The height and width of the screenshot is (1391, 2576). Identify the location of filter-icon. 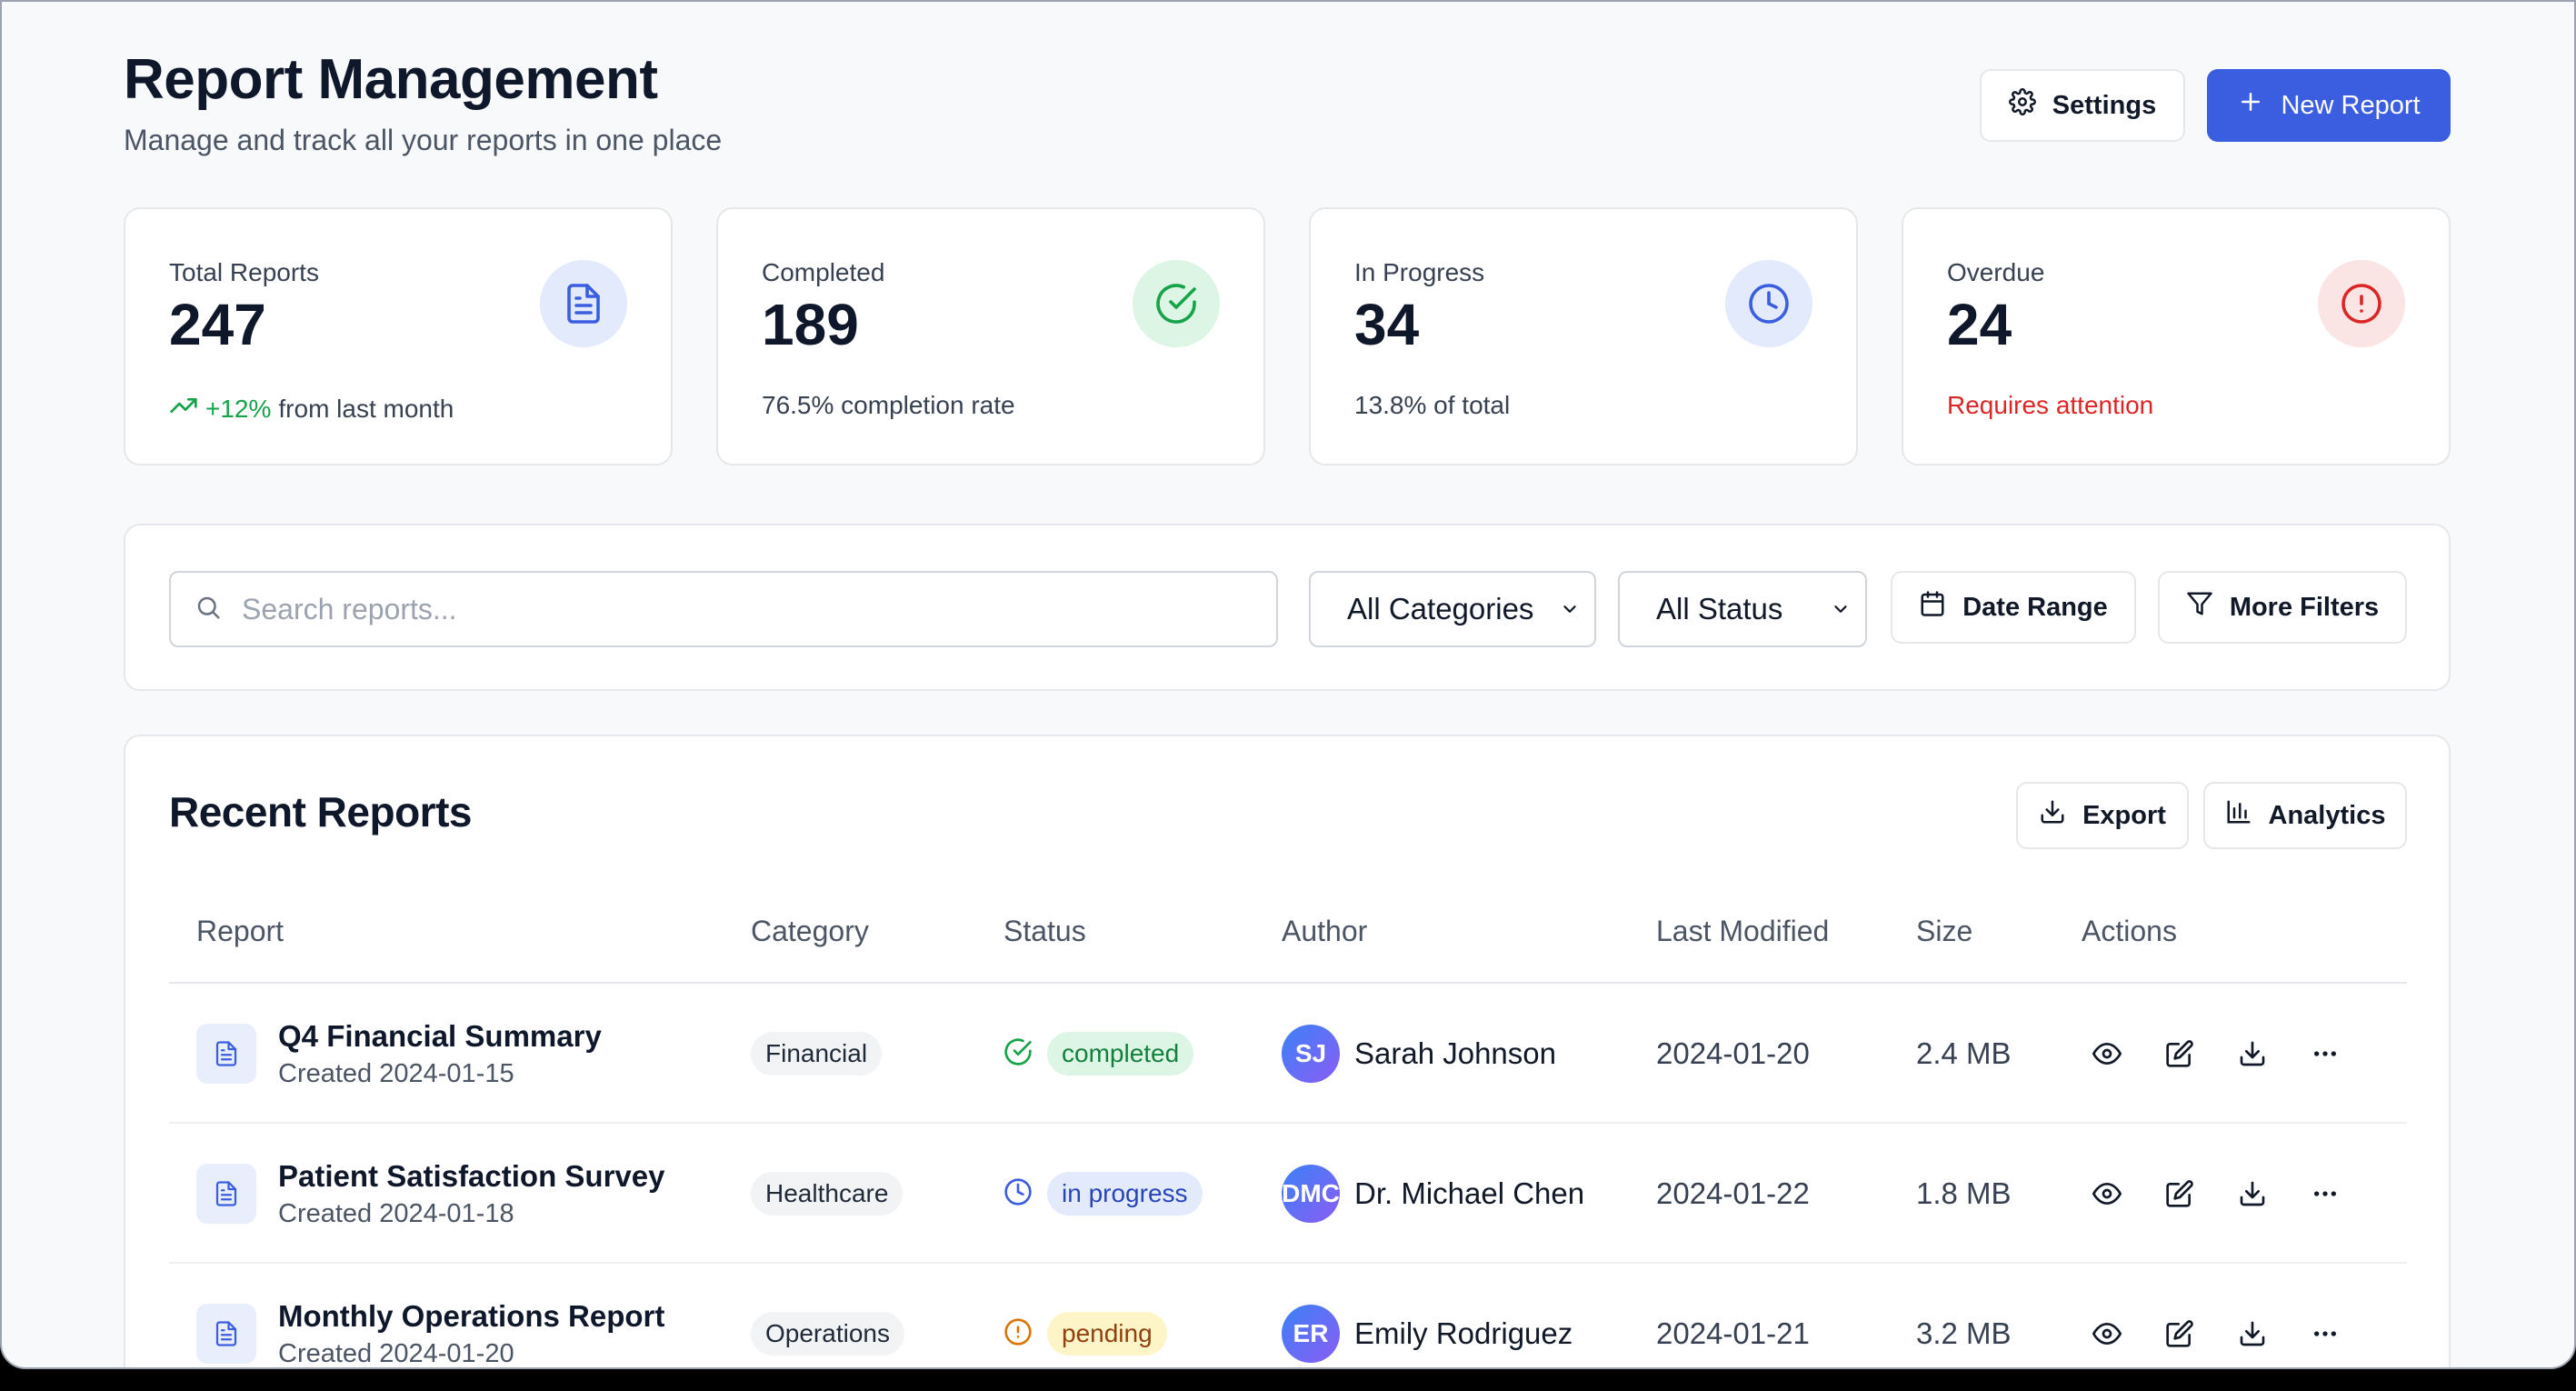
(2199, 608).